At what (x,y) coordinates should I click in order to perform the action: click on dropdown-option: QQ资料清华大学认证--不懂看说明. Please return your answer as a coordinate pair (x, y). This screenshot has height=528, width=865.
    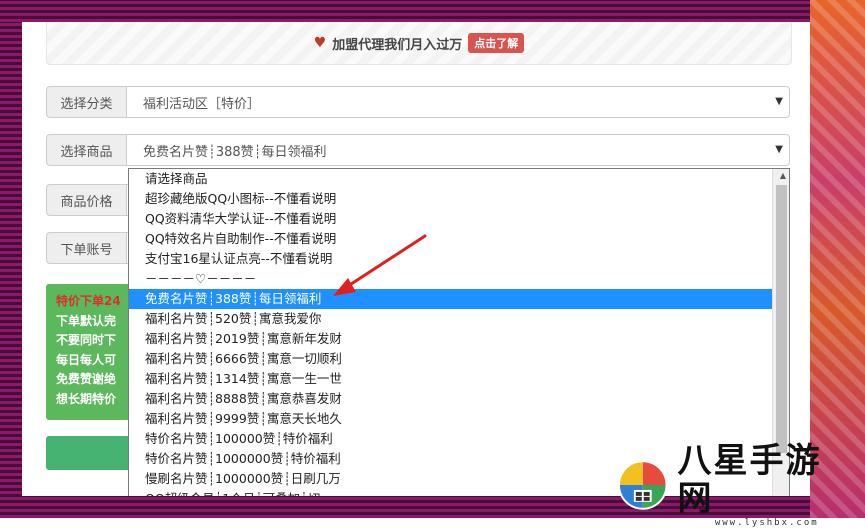
    Looking at the image, I should click on (451, 219).